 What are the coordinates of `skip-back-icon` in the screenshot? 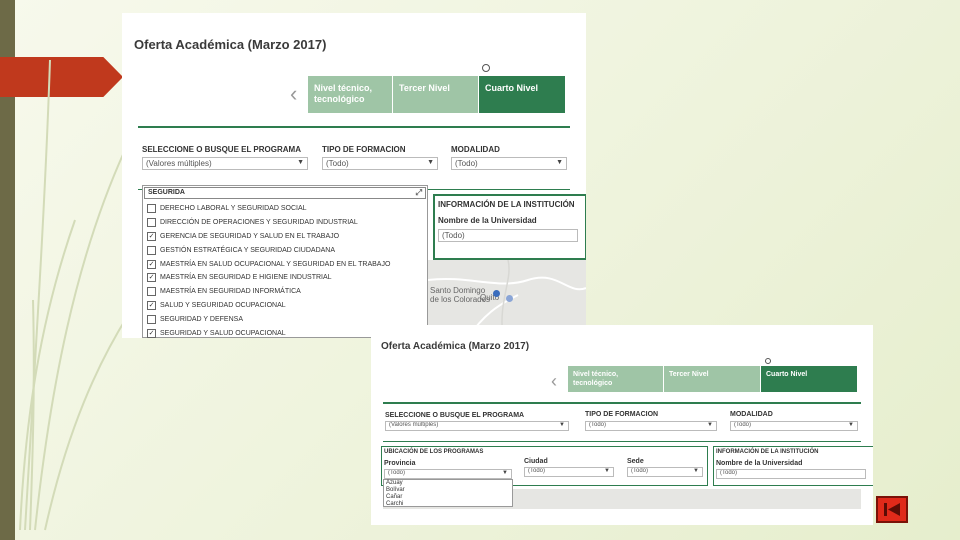 It's located at (892, 509).